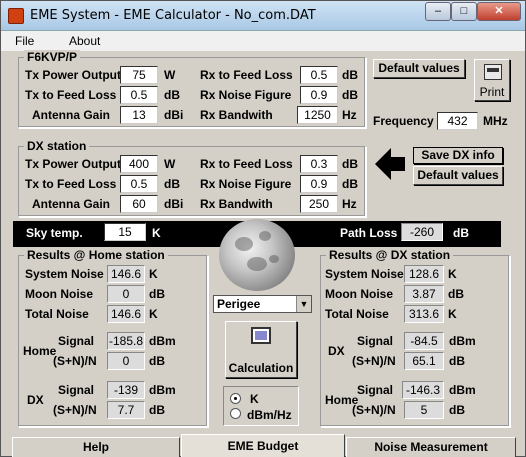  Describe the element at coordinates (424, 410) in the screenshot. I see `dx-home-sn-value: 5` at that location.